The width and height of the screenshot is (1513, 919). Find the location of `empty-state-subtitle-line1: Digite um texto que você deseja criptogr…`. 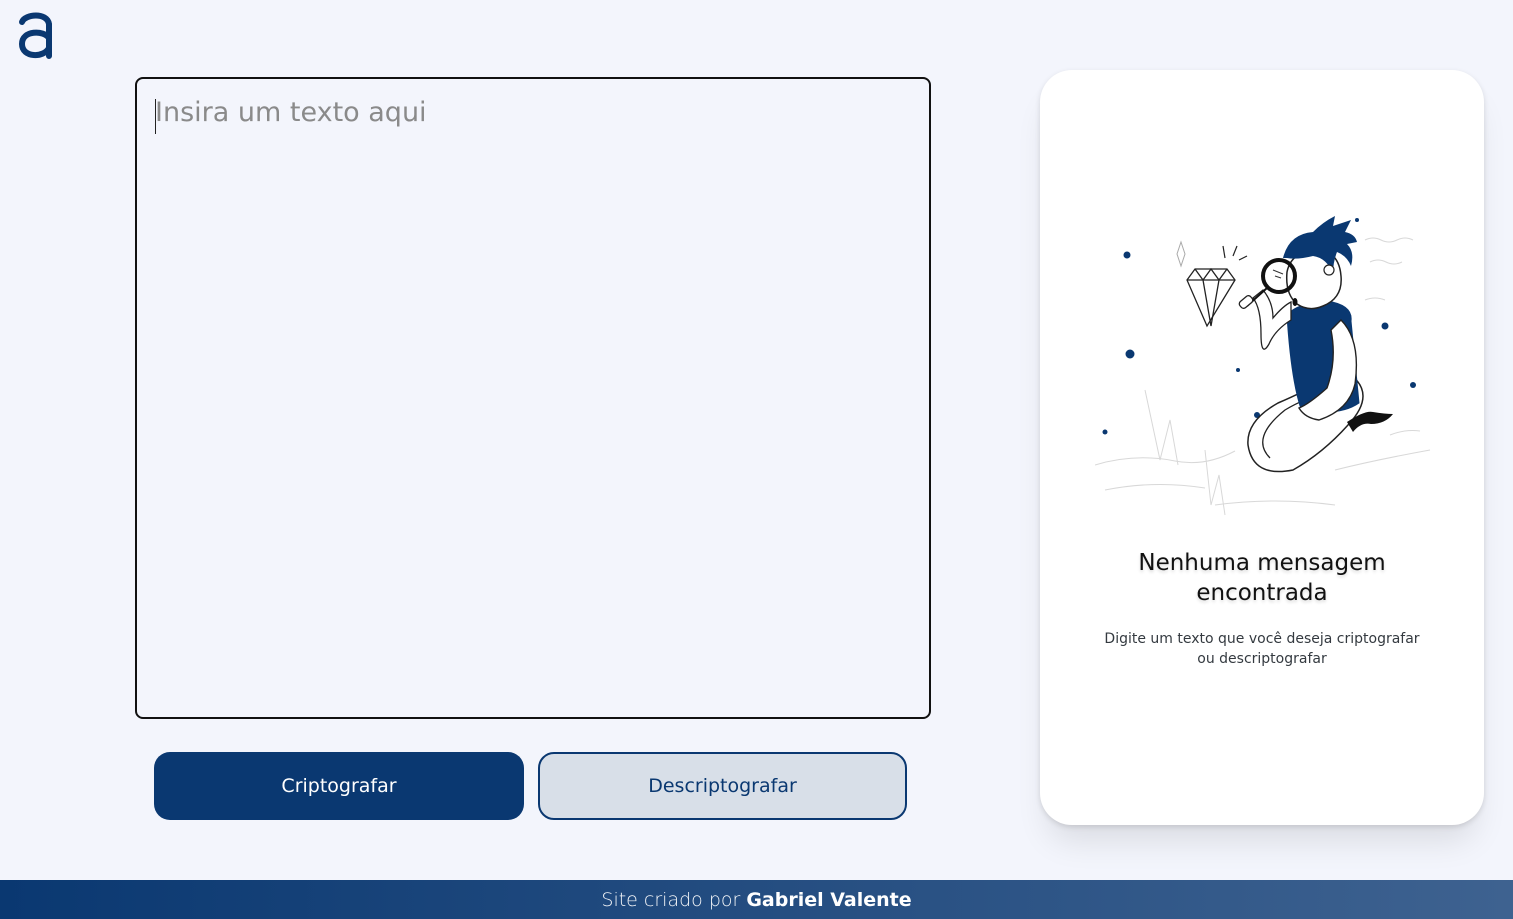

empty-state-subtitle-line1: Digite um texto que você deseja criptogr… is located at coordinates (1262, 639).